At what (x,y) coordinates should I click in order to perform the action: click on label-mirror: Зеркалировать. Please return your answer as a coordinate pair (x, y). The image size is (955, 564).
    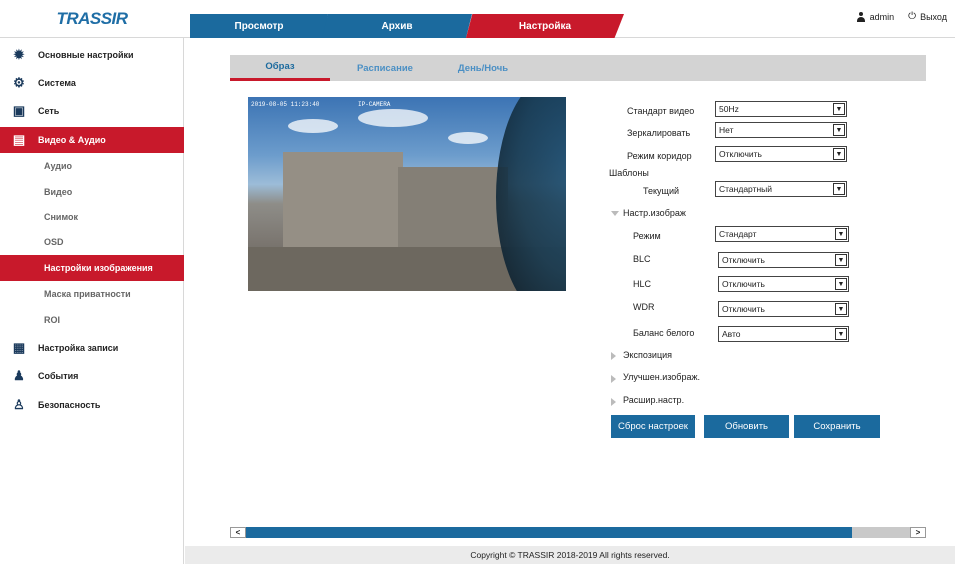
    Looking at the image, I should click on (659, 133).